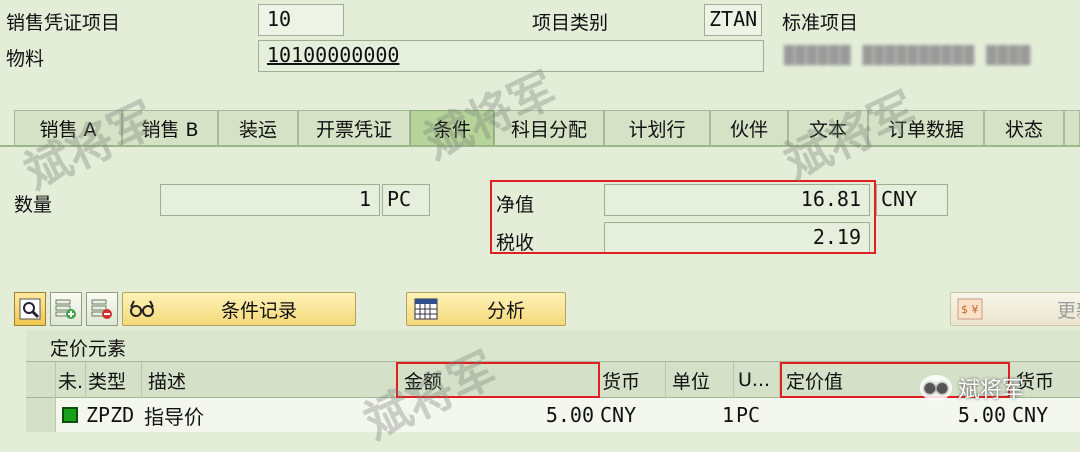  What do you see at coordinates (142, 309) in the screenshot?
I see `glasses-icon` at bounding box center [142, 309].